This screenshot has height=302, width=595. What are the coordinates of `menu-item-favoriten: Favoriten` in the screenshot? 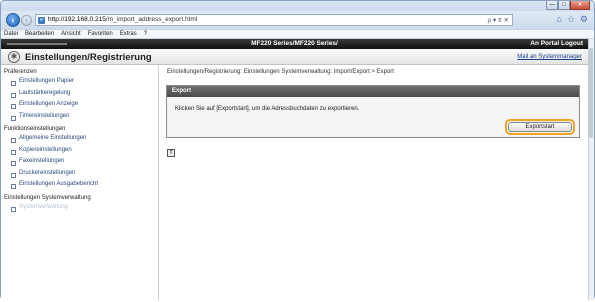 It's located at (100, 34).